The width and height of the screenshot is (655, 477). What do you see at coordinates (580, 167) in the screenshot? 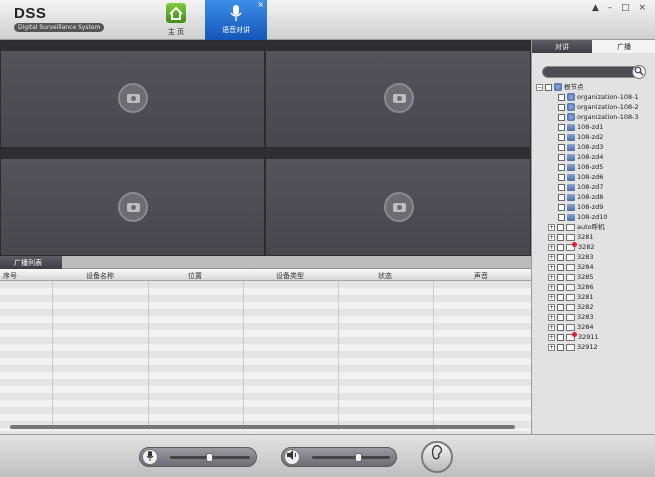
I see `tree-node: 108-zd5` at bounding box center [580, 167].